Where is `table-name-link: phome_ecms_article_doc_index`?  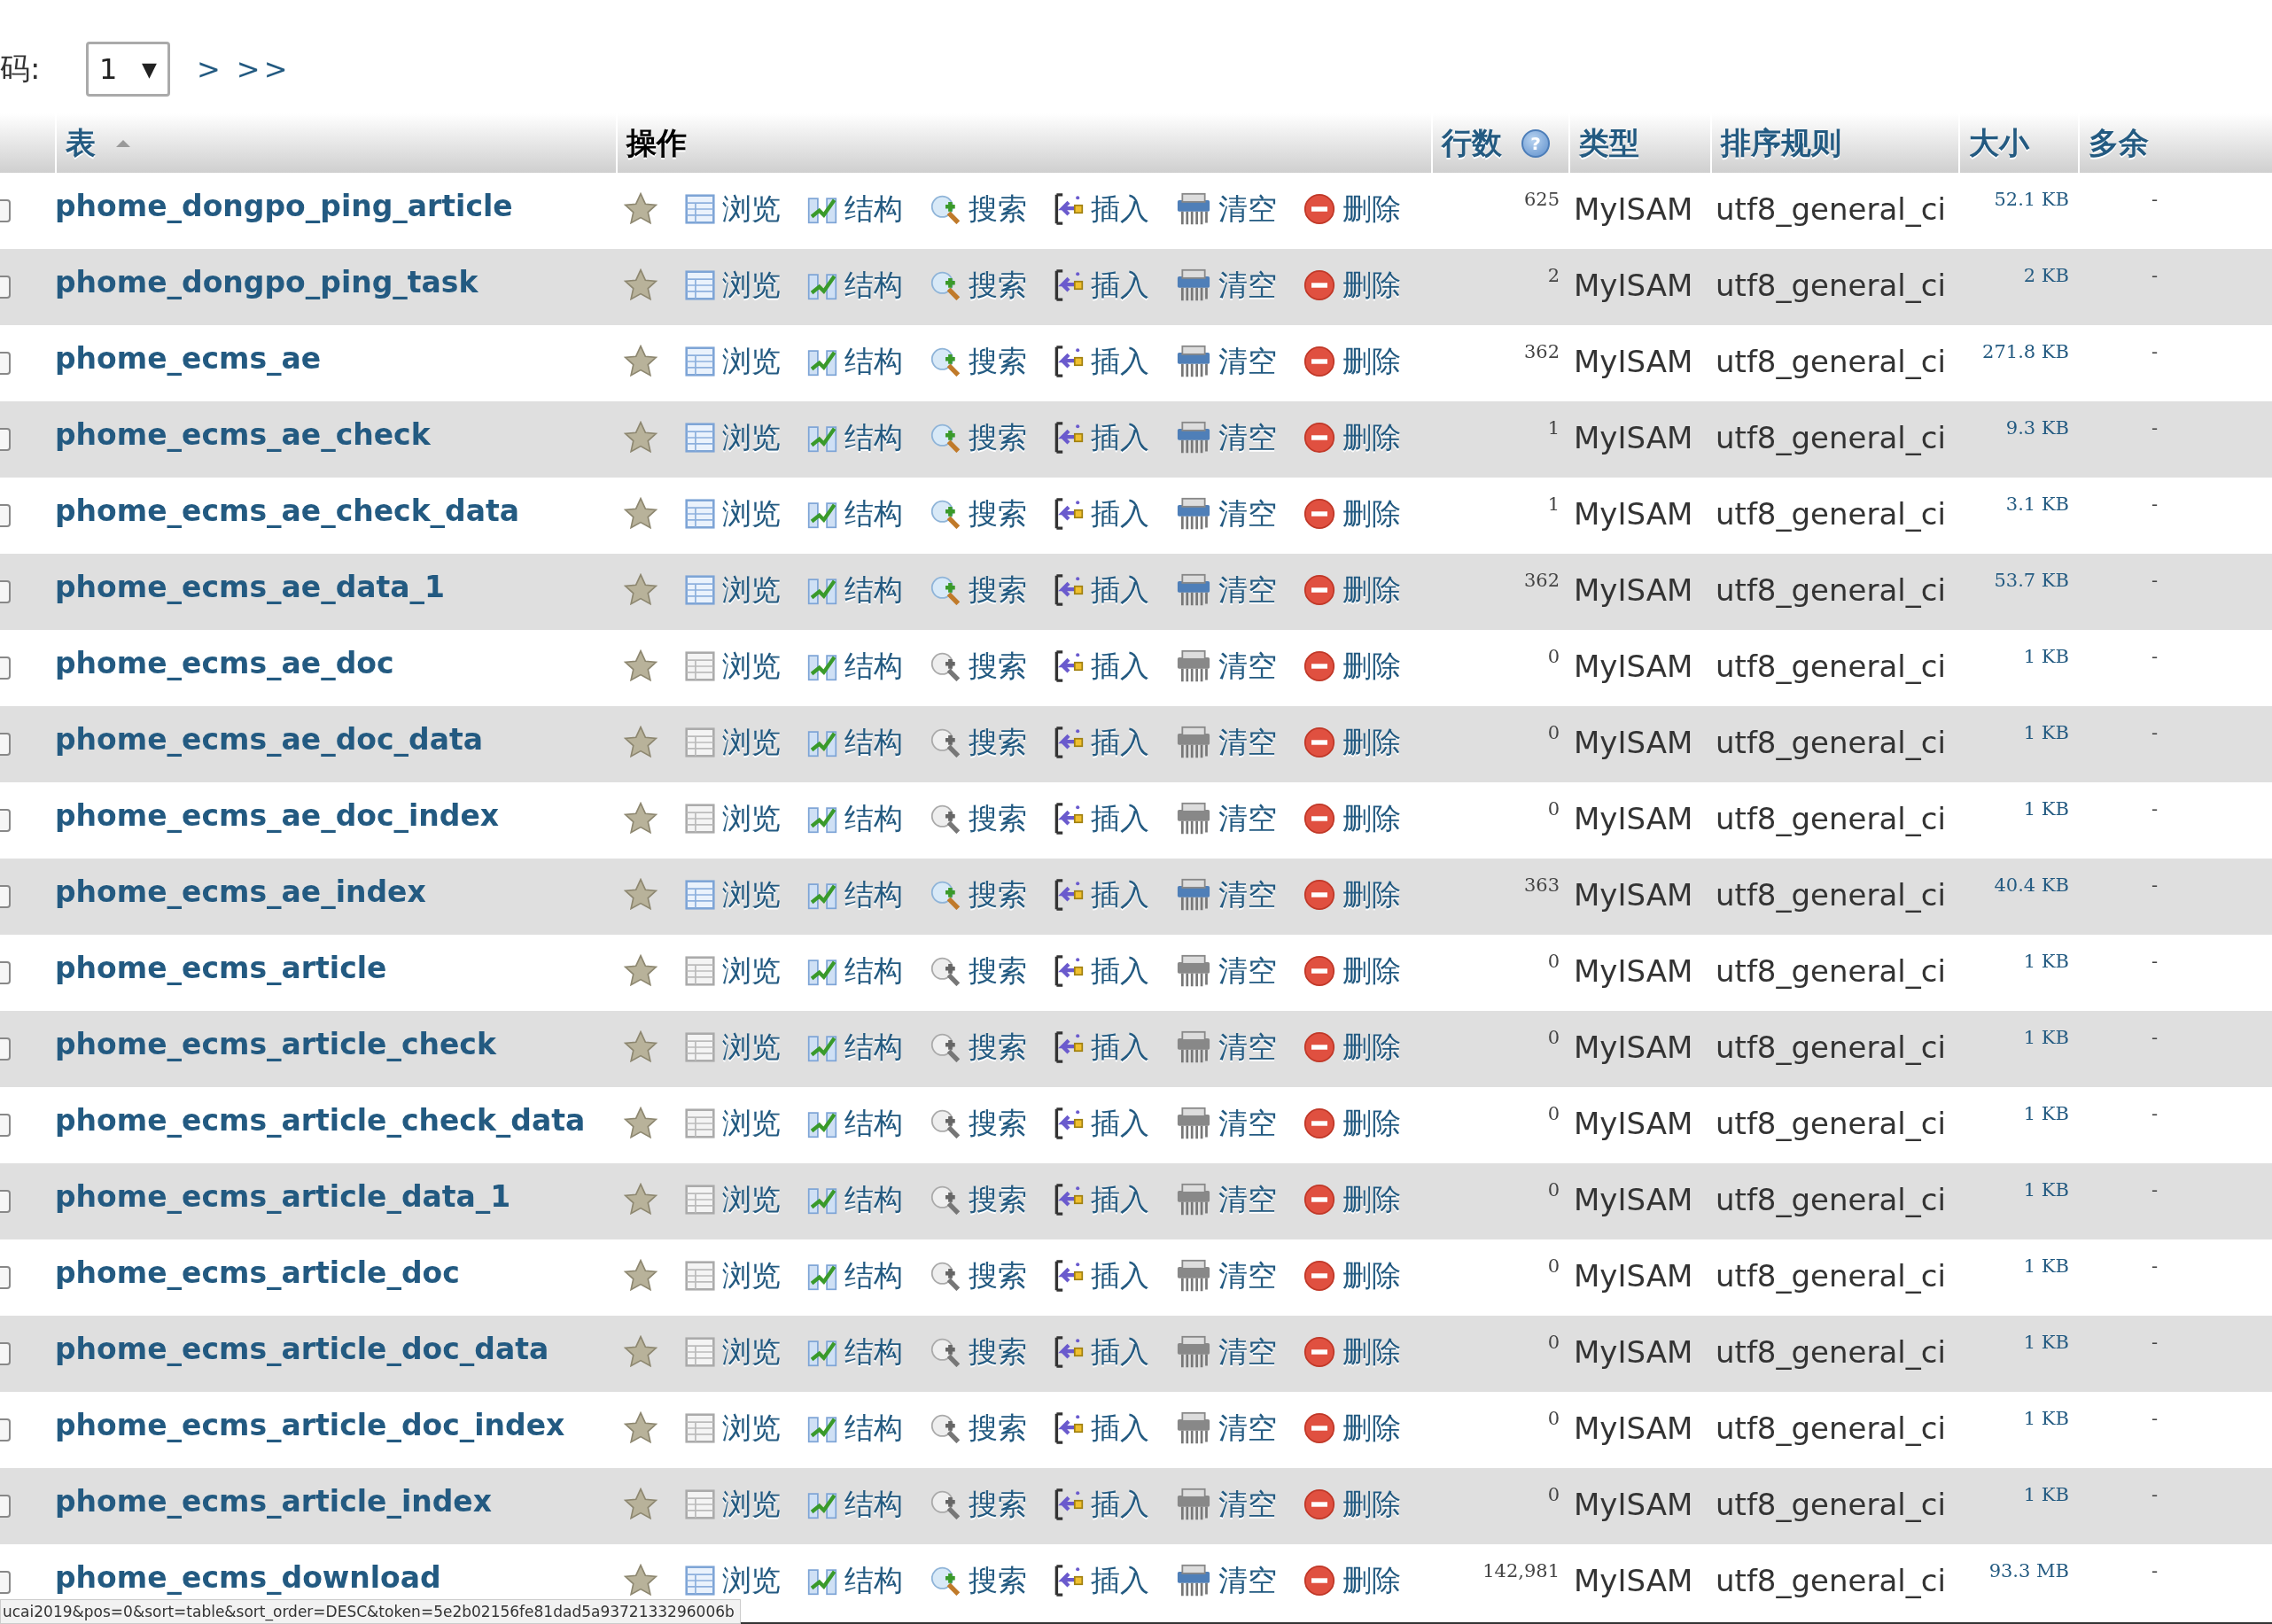 table-name-link: phome_ecms_article_doc_index is located at coordinates (335, 1424).